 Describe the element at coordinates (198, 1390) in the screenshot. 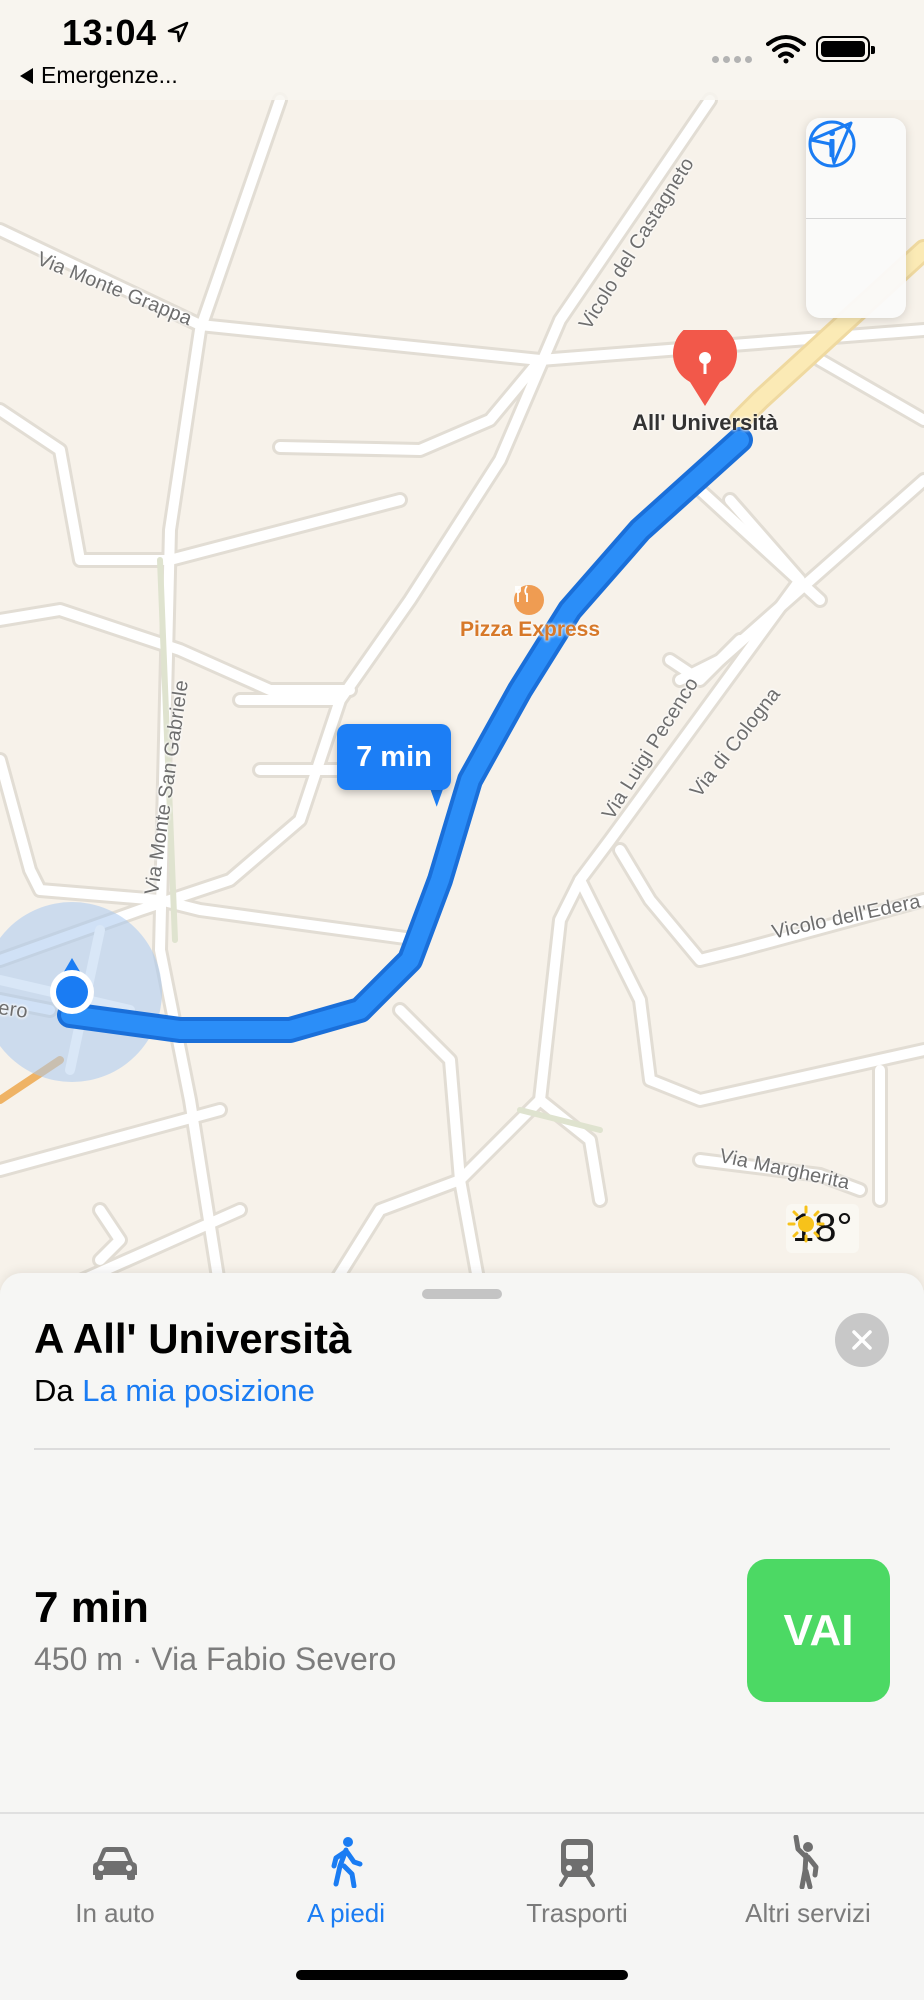

I see `origin-link: La mia posizione` at that location.